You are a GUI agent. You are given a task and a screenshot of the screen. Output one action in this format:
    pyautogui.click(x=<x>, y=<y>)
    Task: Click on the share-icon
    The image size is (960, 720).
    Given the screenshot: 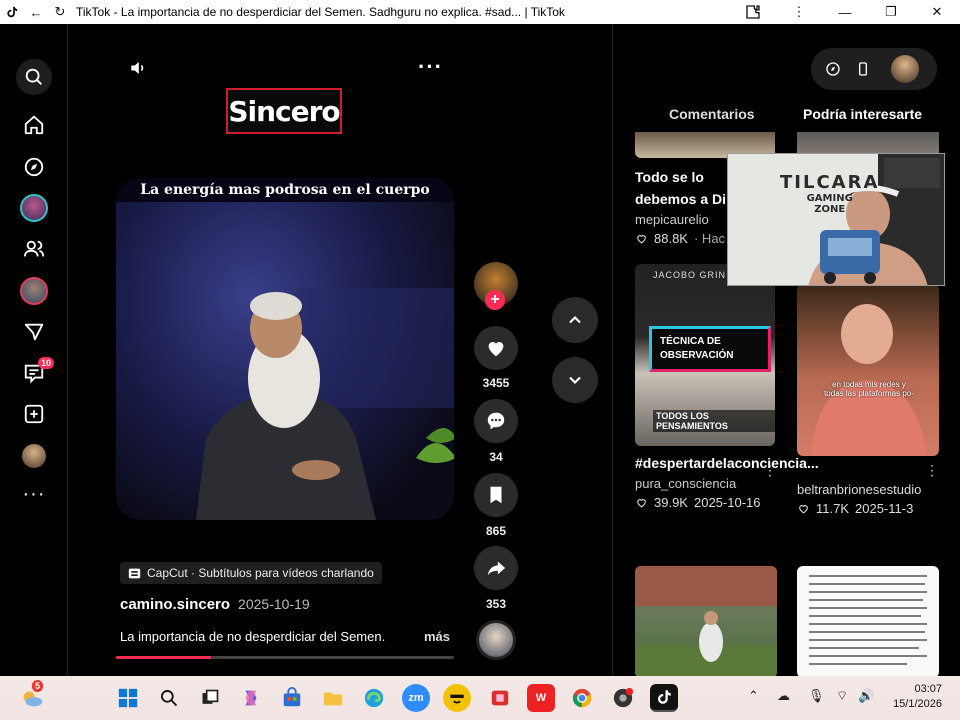 What is the action you would take?
    pyautogui.click(x=496, y=568)
    